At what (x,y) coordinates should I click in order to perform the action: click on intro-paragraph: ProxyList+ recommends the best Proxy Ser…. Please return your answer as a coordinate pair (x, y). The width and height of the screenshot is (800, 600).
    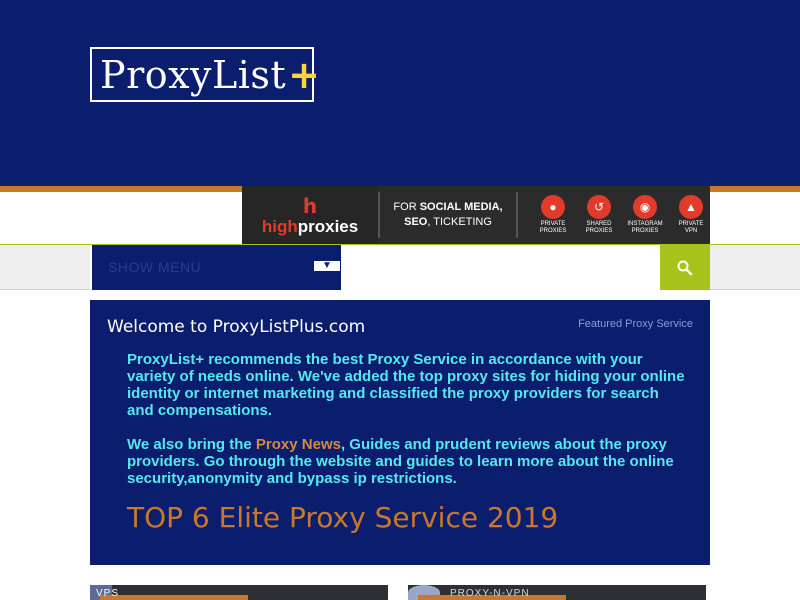
    Looking at the image, I should click on (406, 385).